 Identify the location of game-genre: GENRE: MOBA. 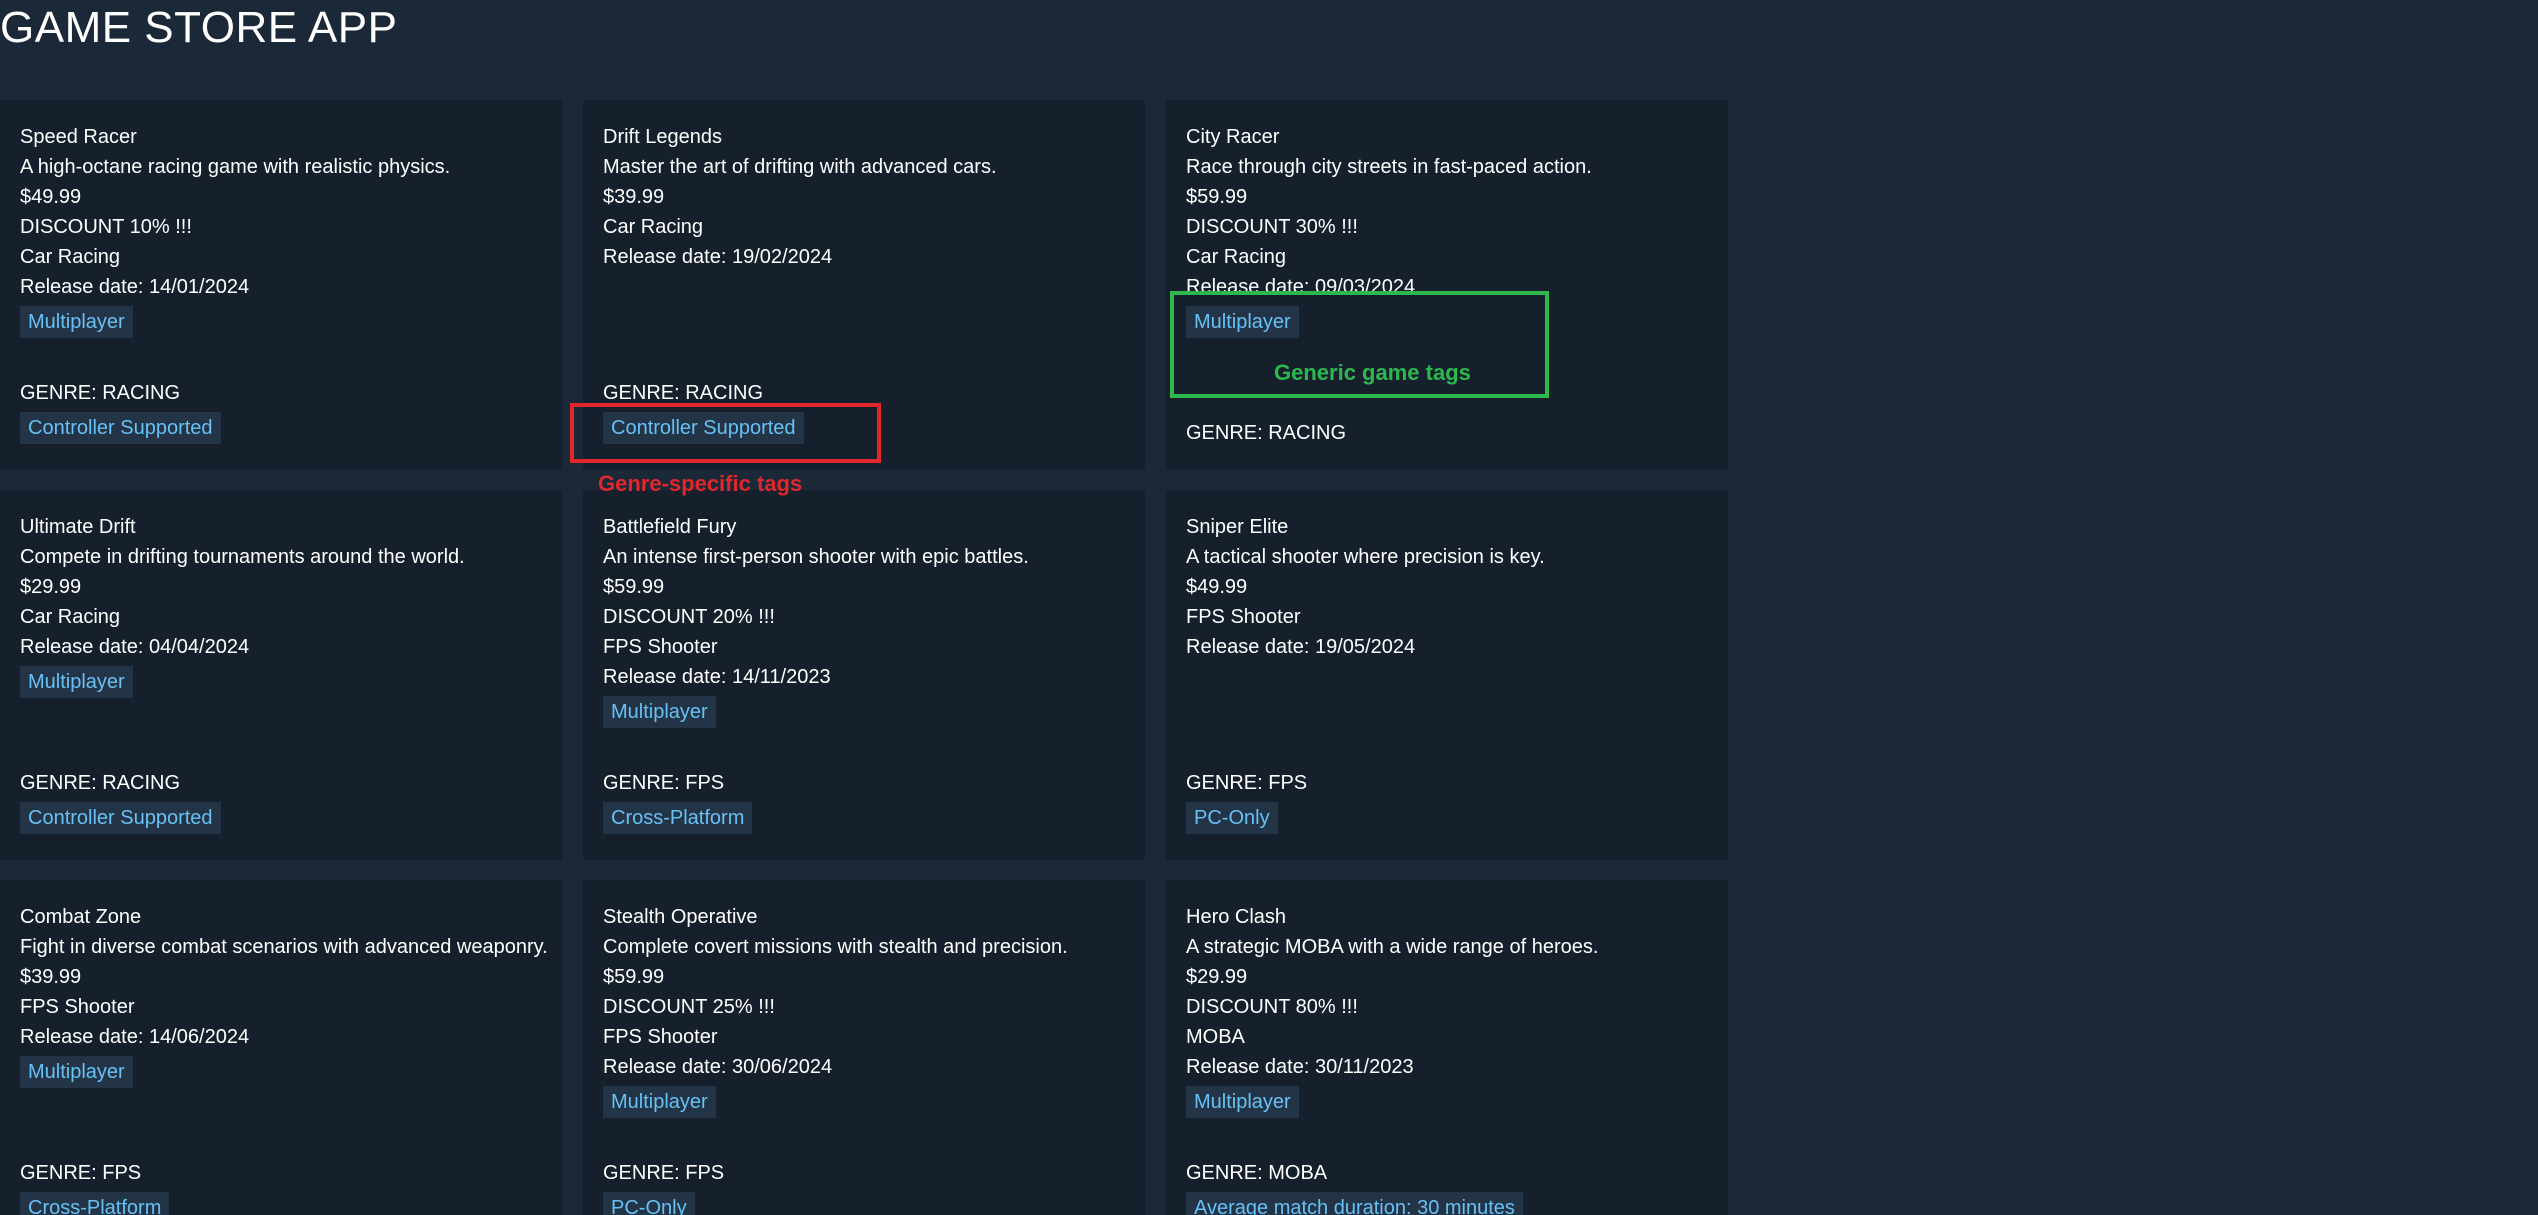
(1257, 1173).